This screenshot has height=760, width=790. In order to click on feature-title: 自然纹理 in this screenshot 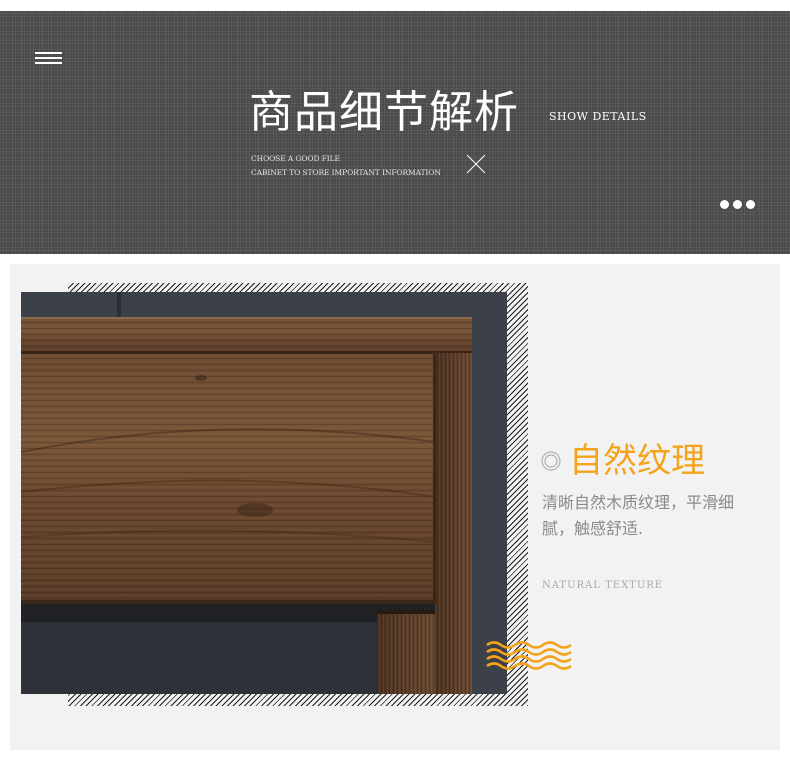, I will do `click(637, 461)`.